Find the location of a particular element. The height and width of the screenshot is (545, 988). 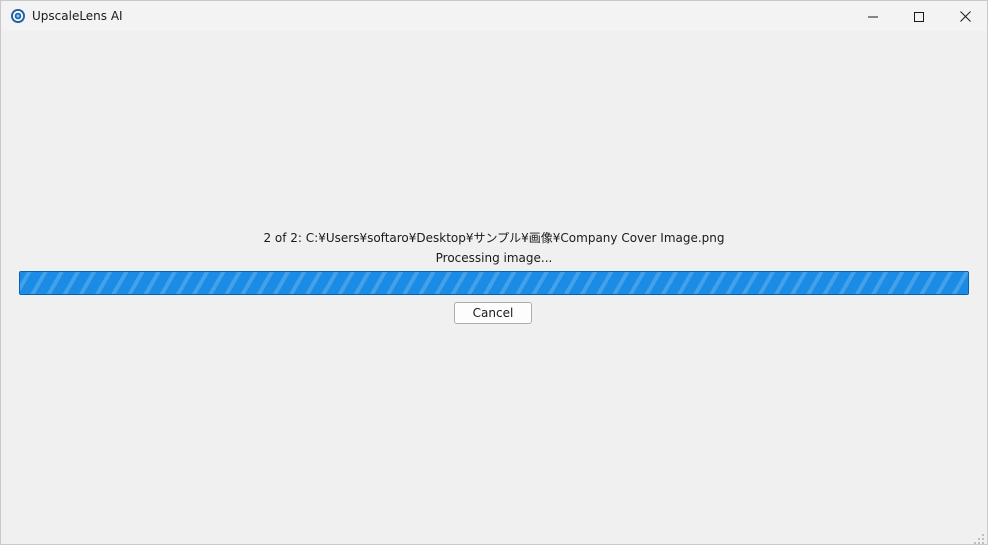

progress-bar-fill is located at coordinates (494, 283).